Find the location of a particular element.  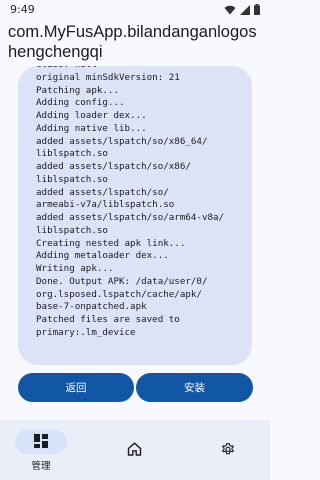

nav-item-home is located at coordinates (135, 450).